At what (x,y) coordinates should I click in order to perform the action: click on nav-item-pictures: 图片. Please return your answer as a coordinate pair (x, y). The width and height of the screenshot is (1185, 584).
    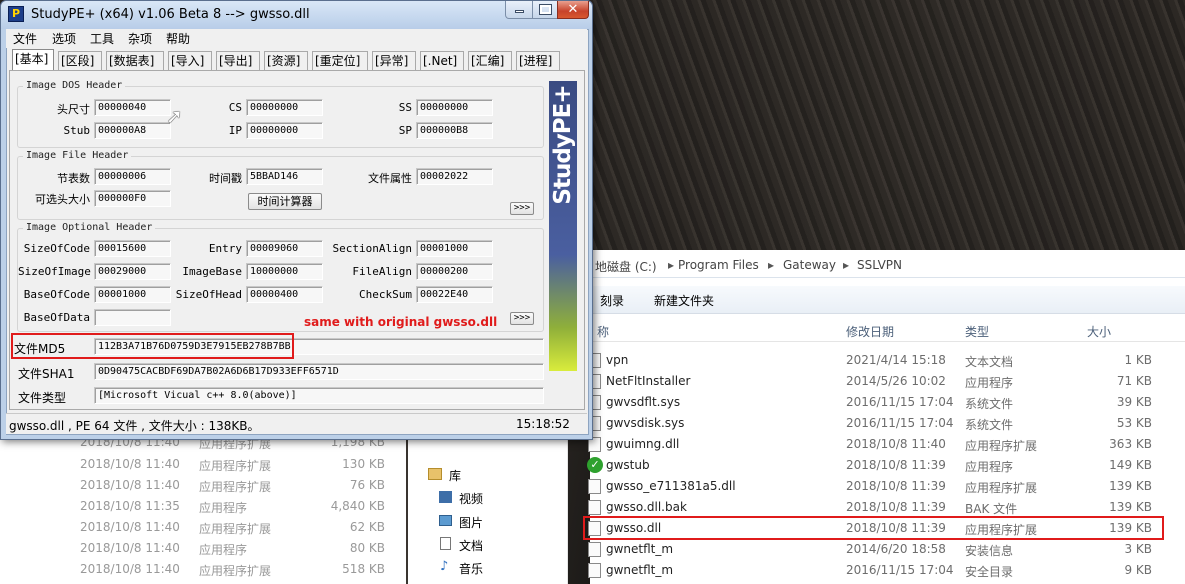
    Looking at the image, I should click on (471, 522).